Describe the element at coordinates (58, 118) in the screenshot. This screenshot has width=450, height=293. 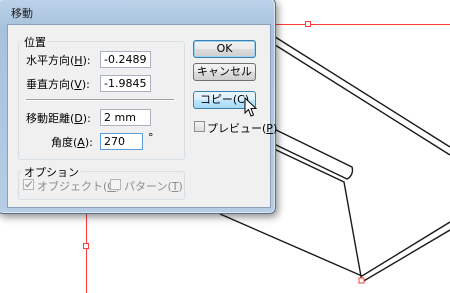
I see `distance-label: 移動距離(D):` at that location.